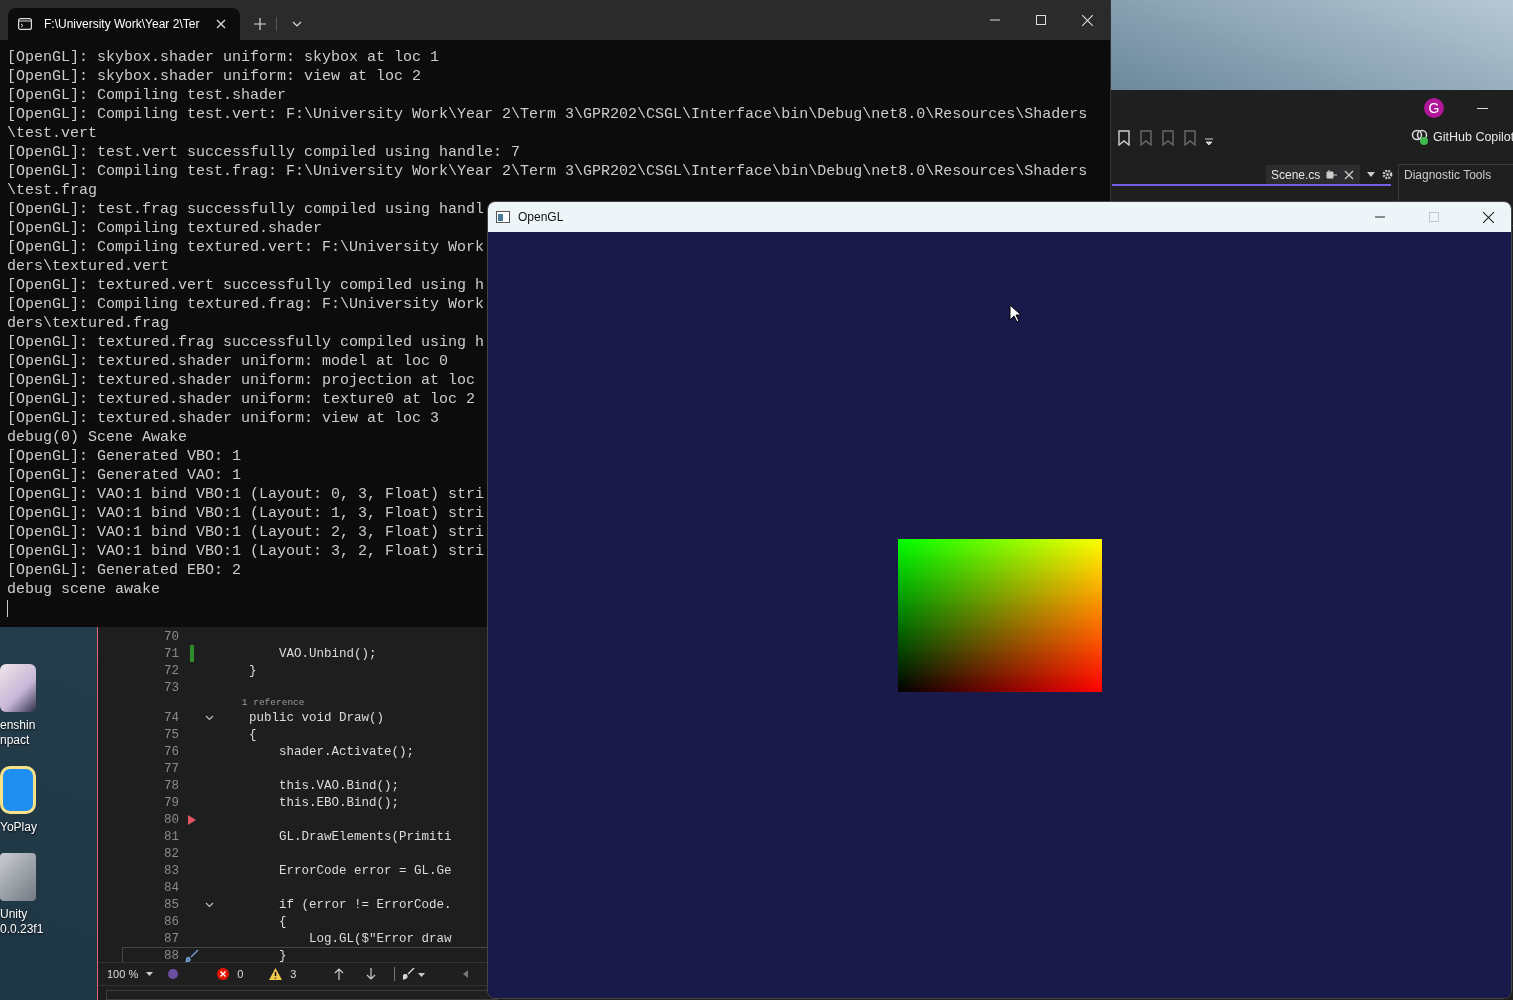 This screenshot has height=1000, width=1513. I want to click on terminal-output-line: [OpenGL]: textured.vert successfully compiled using h, so click(246, 285).